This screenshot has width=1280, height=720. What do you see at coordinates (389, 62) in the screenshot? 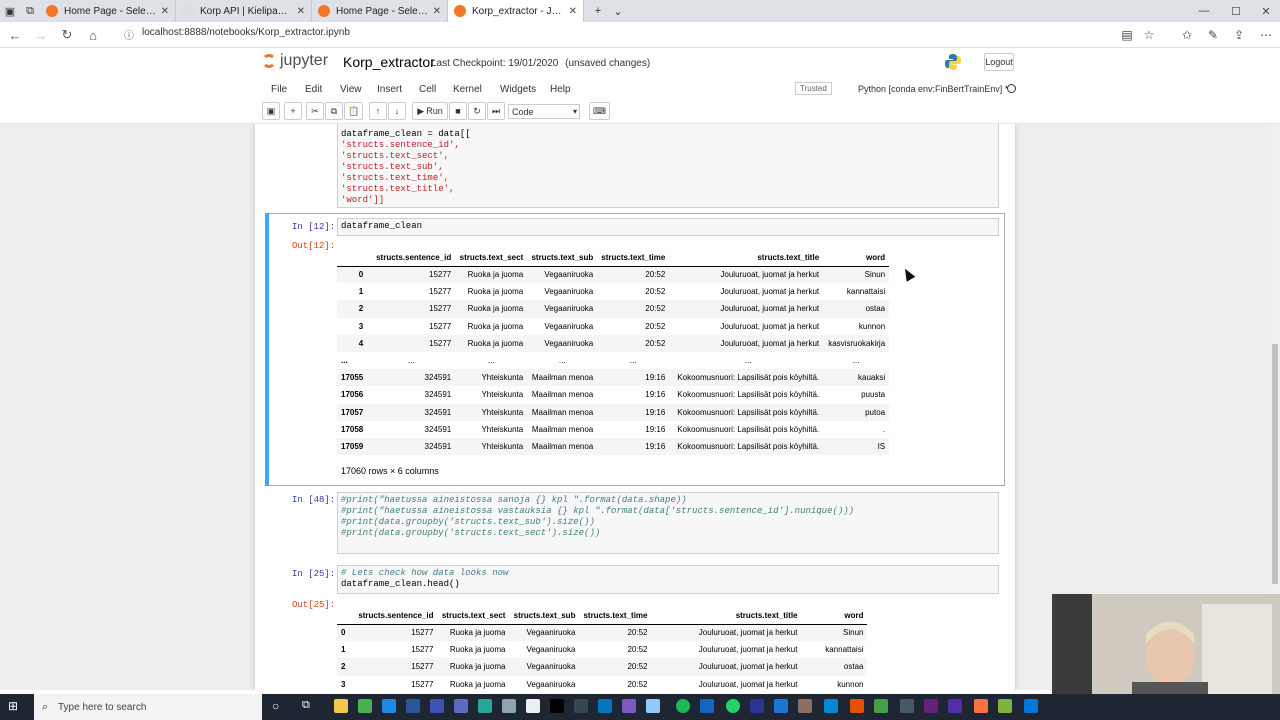
I see `notebook-name: Korp_extractor` at bounding box center [389, 62].